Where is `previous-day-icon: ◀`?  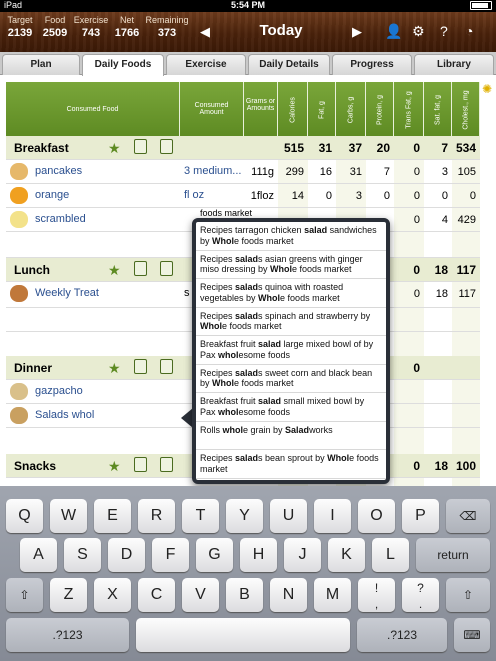
previous-day-icon: ◀ is located at coordinates (205, 32).